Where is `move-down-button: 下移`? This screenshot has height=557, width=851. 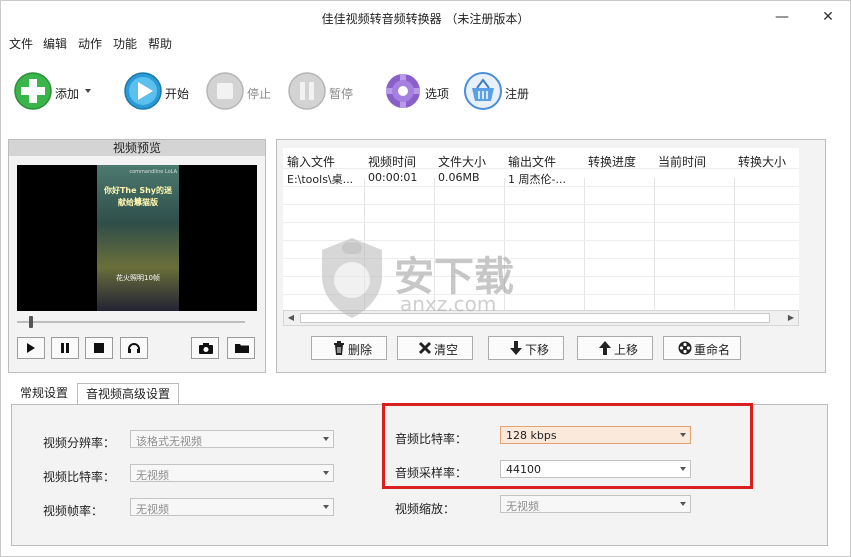 move-down-button: 下移 is located at coordinates (526, 348).